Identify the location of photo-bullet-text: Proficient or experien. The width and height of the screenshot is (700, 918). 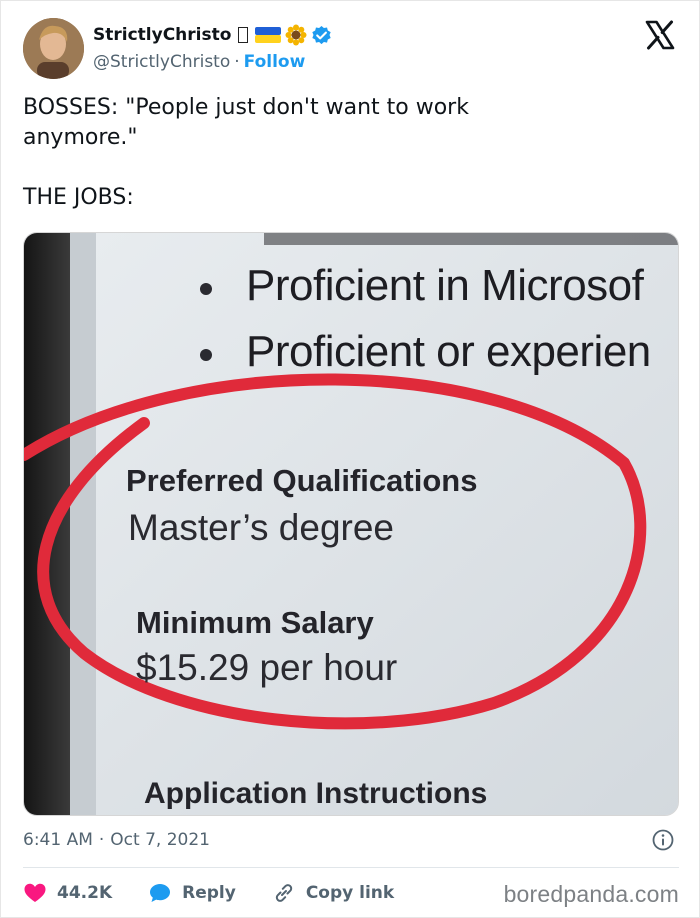
(448, 351).